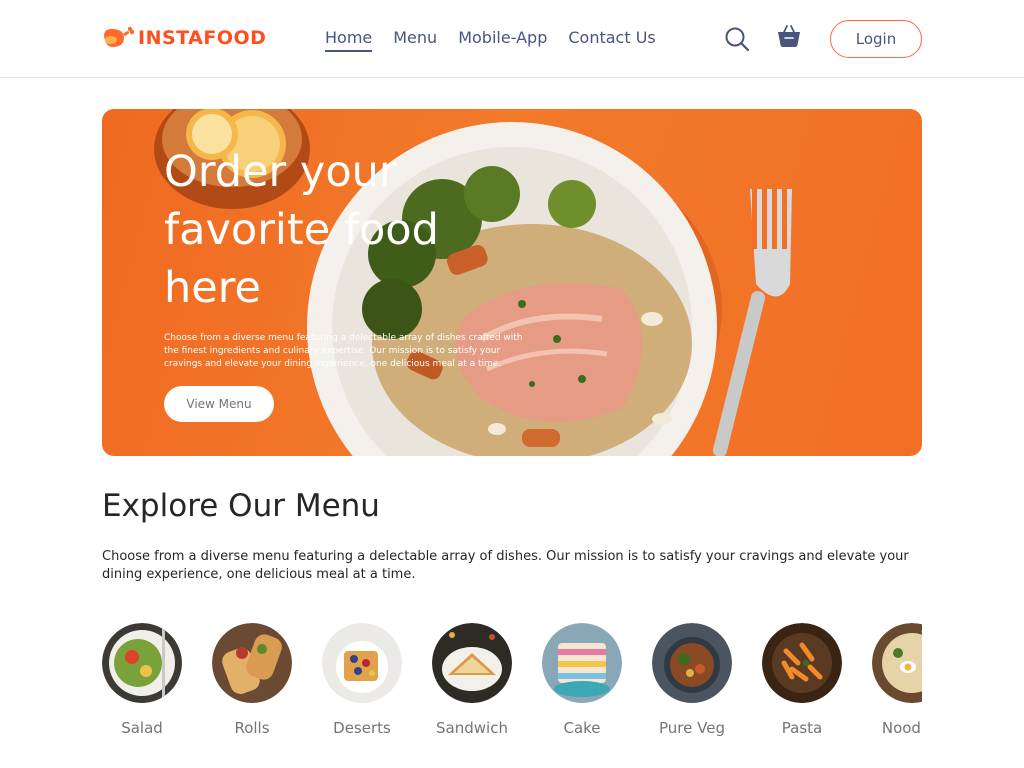  I want to click on explore-menu-title: Explore Our Menu, so click(241, 506).